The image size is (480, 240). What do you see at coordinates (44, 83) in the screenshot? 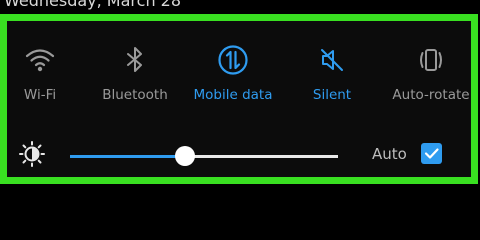
I see `wifi-toggle: Wi-Fi` at bounding box center [44, 83].